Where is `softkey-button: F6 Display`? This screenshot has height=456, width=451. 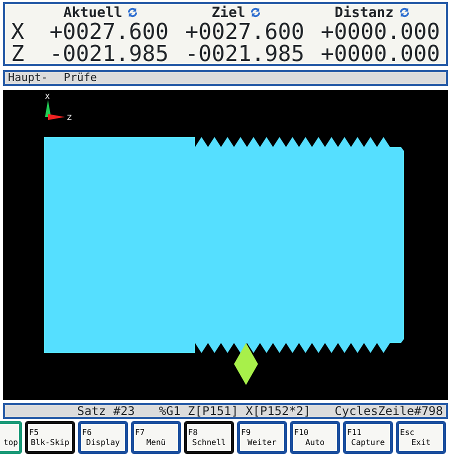
softkey-button: F6 Display is located at coordinates (103, 437).